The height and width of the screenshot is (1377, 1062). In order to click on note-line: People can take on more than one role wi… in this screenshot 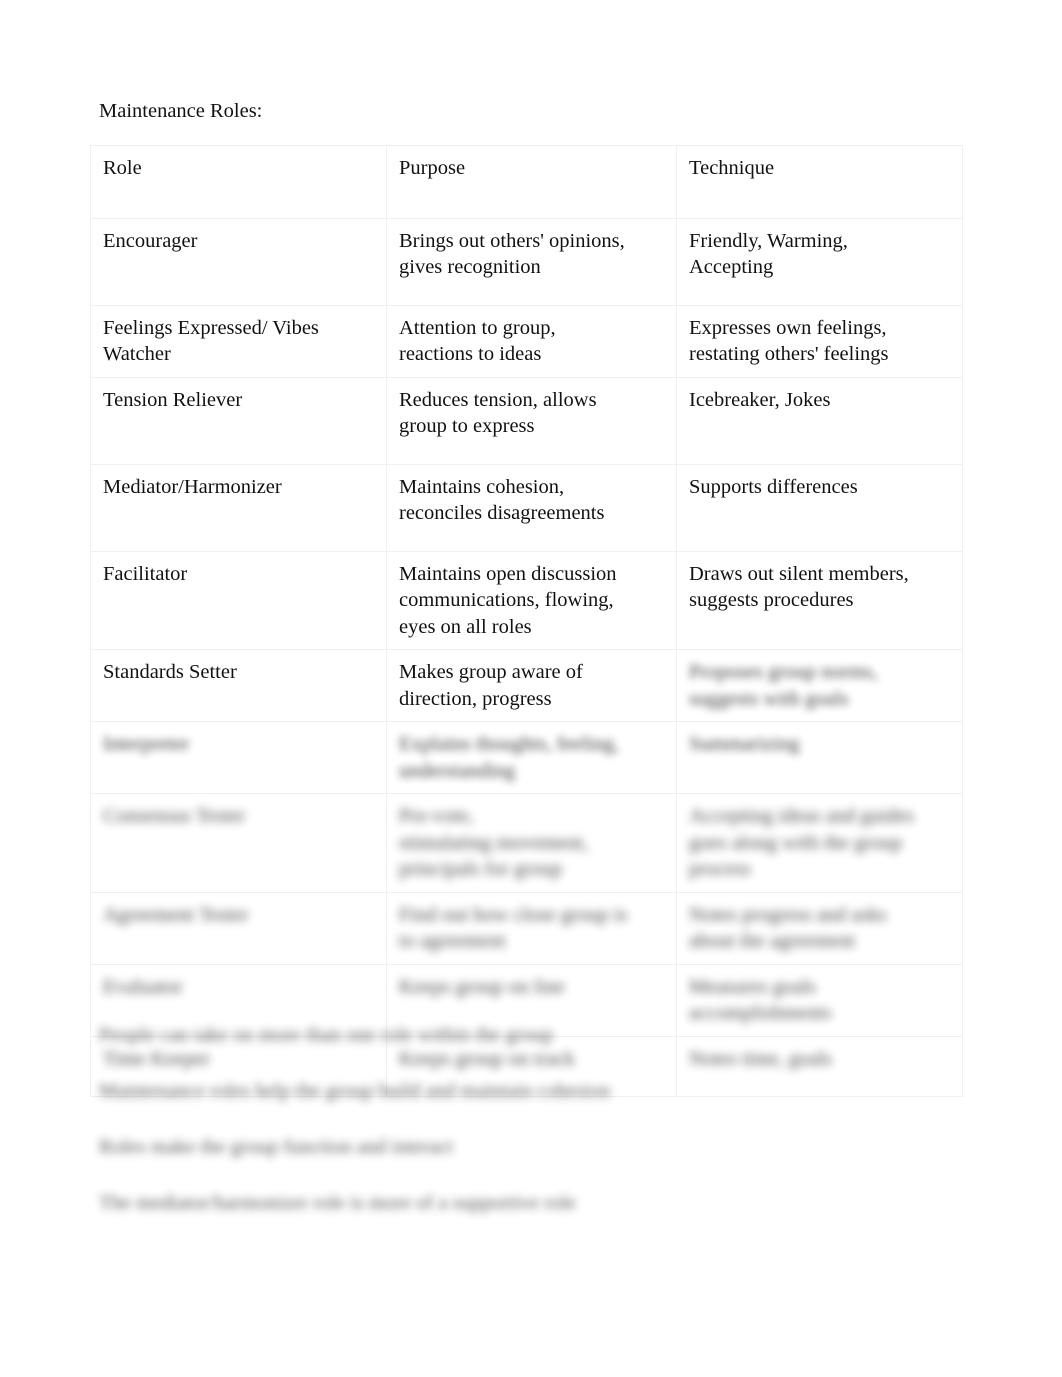, I will do `click(326, 1035)`.